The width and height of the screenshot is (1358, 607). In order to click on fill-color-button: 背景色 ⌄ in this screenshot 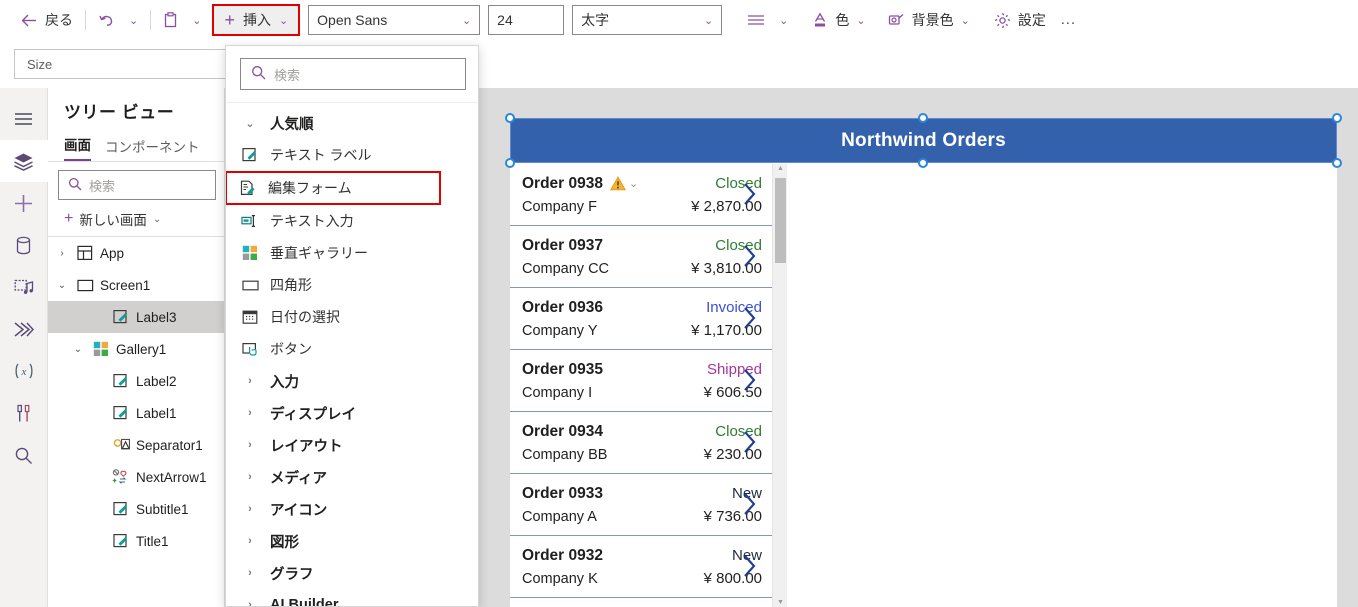, I will do `click(929, 20)`.